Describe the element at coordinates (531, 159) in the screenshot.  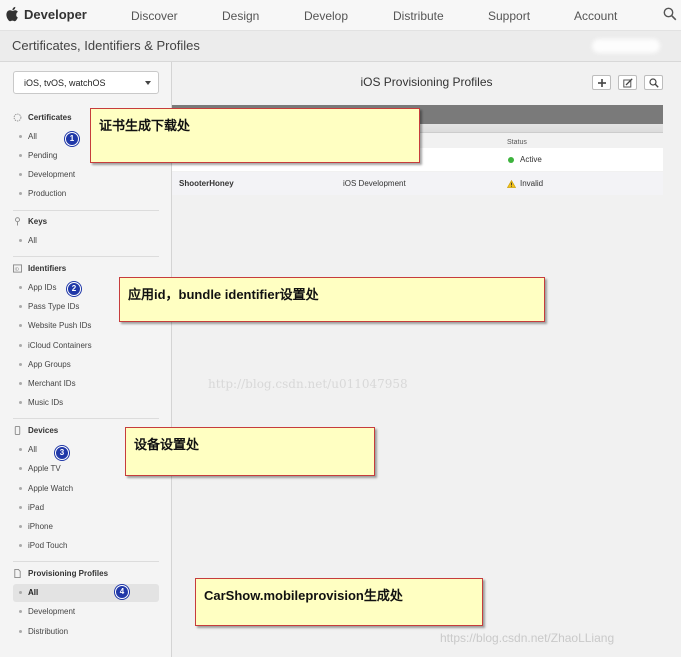
I see `profile-status: Active` at that location.